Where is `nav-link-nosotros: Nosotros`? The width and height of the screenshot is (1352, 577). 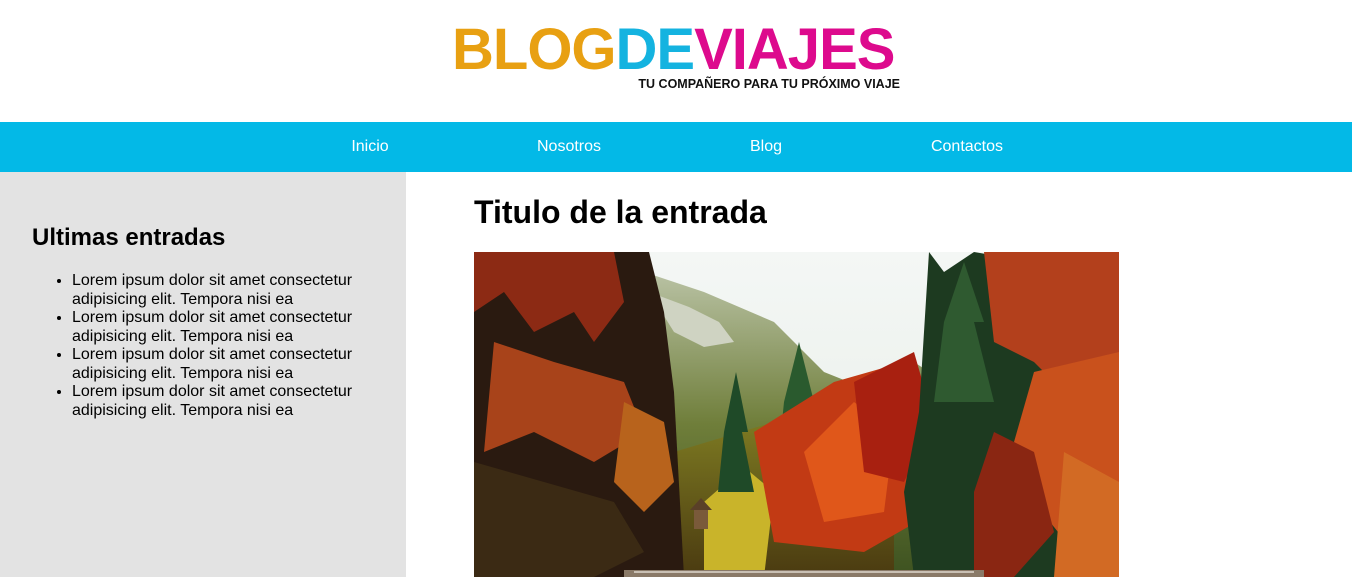 nav-link-nosotros: Nosotros is located at coordinates (569, 147).